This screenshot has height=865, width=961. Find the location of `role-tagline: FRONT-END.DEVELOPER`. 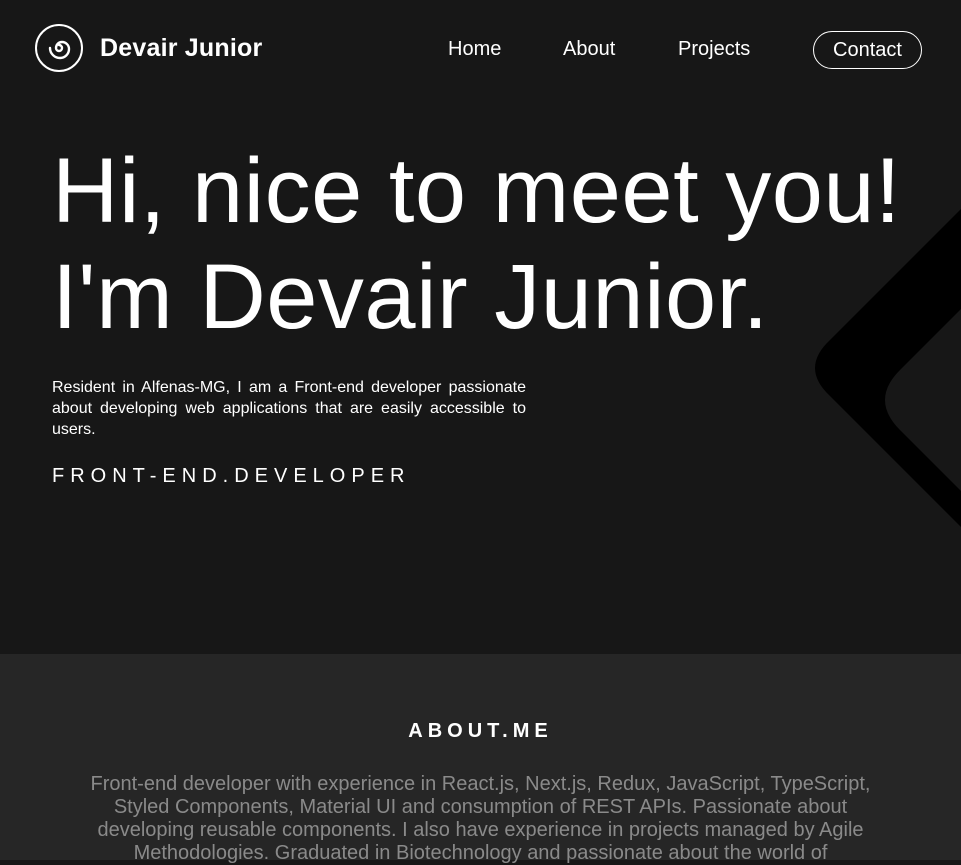

role-tagline: FRONT-END.DEVELOPER is located at coordinates (231, 476).